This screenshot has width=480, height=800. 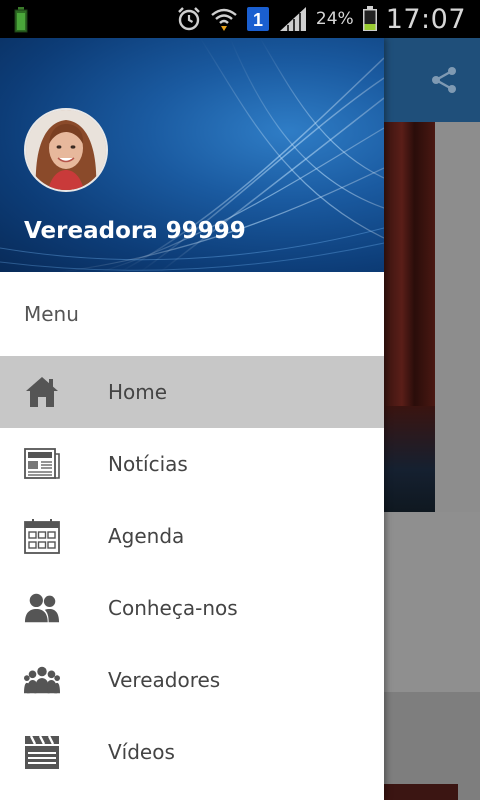 What do you see at coordinates (192, 536) in the screenshot?
I see `menu-item-agenda: Agenda` at bounding box center [192, 536].